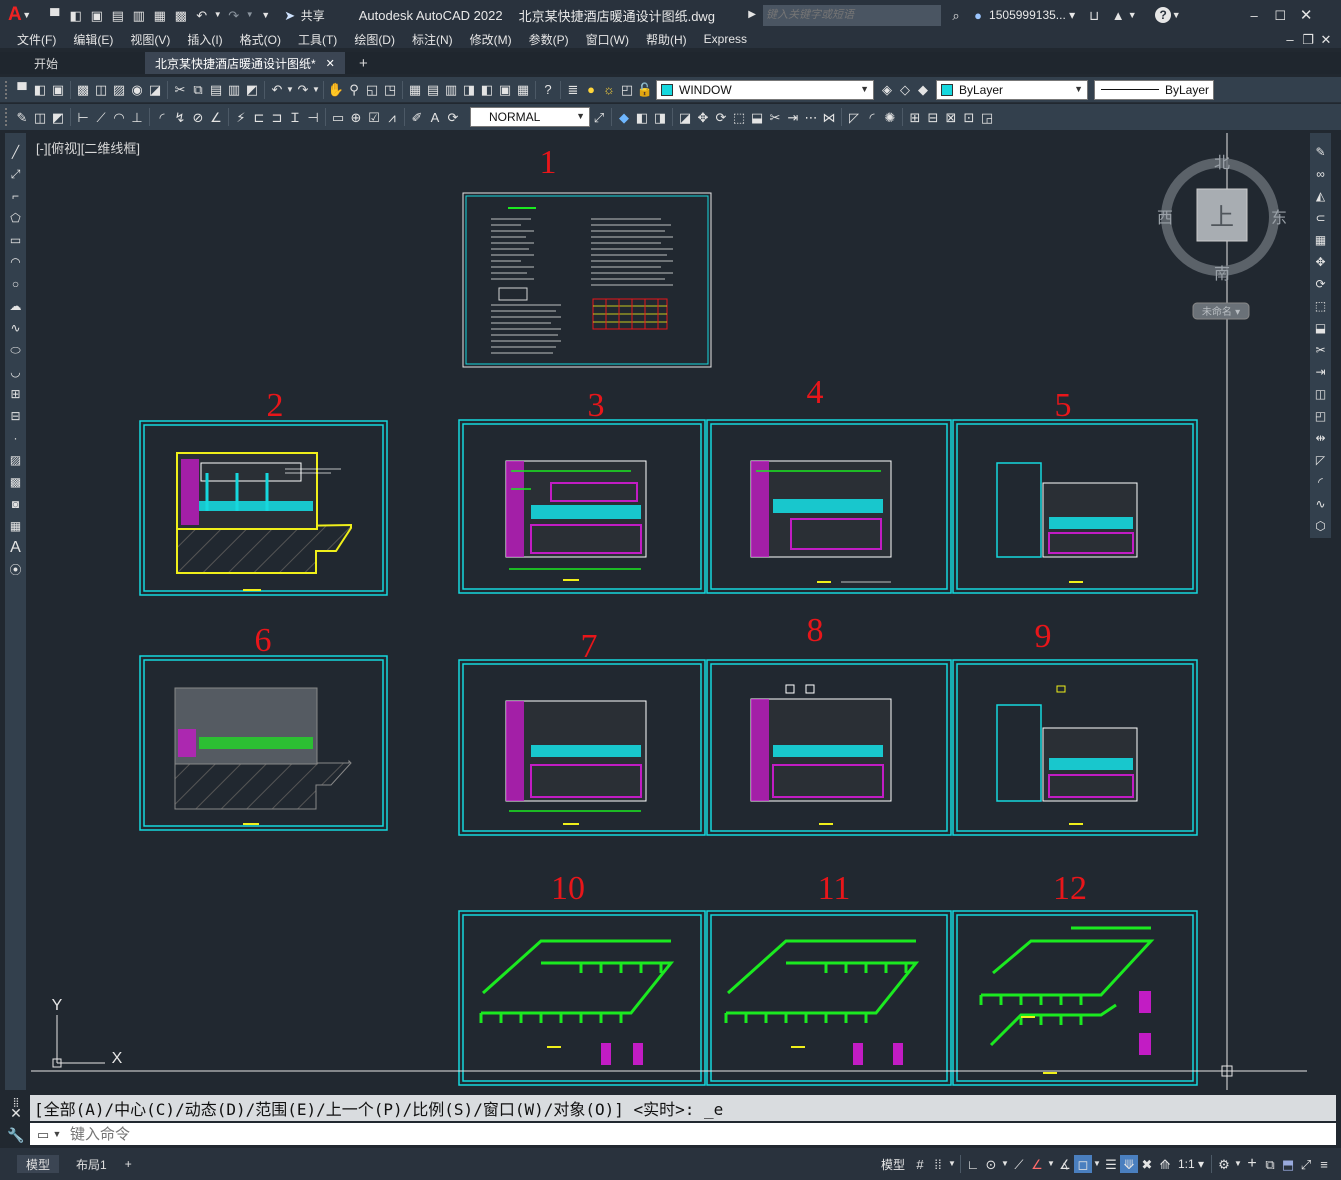 The image size is (1341, 1180). Describe the element at coordinates (609, 90) in the screenshot. I see `layer-sun-icon: ☼` at that location.